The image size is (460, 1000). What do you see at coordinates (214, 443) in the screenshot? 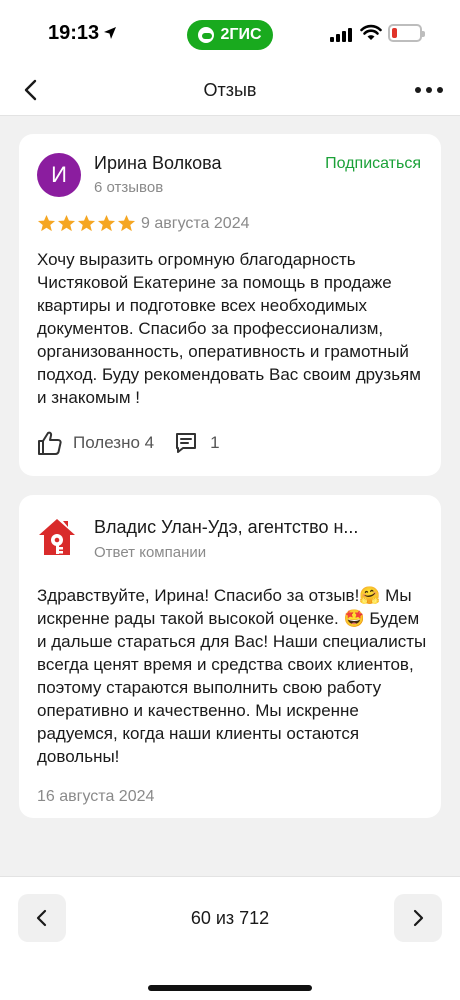
I see `comment-count: 1` at bounding box center [214, 443].